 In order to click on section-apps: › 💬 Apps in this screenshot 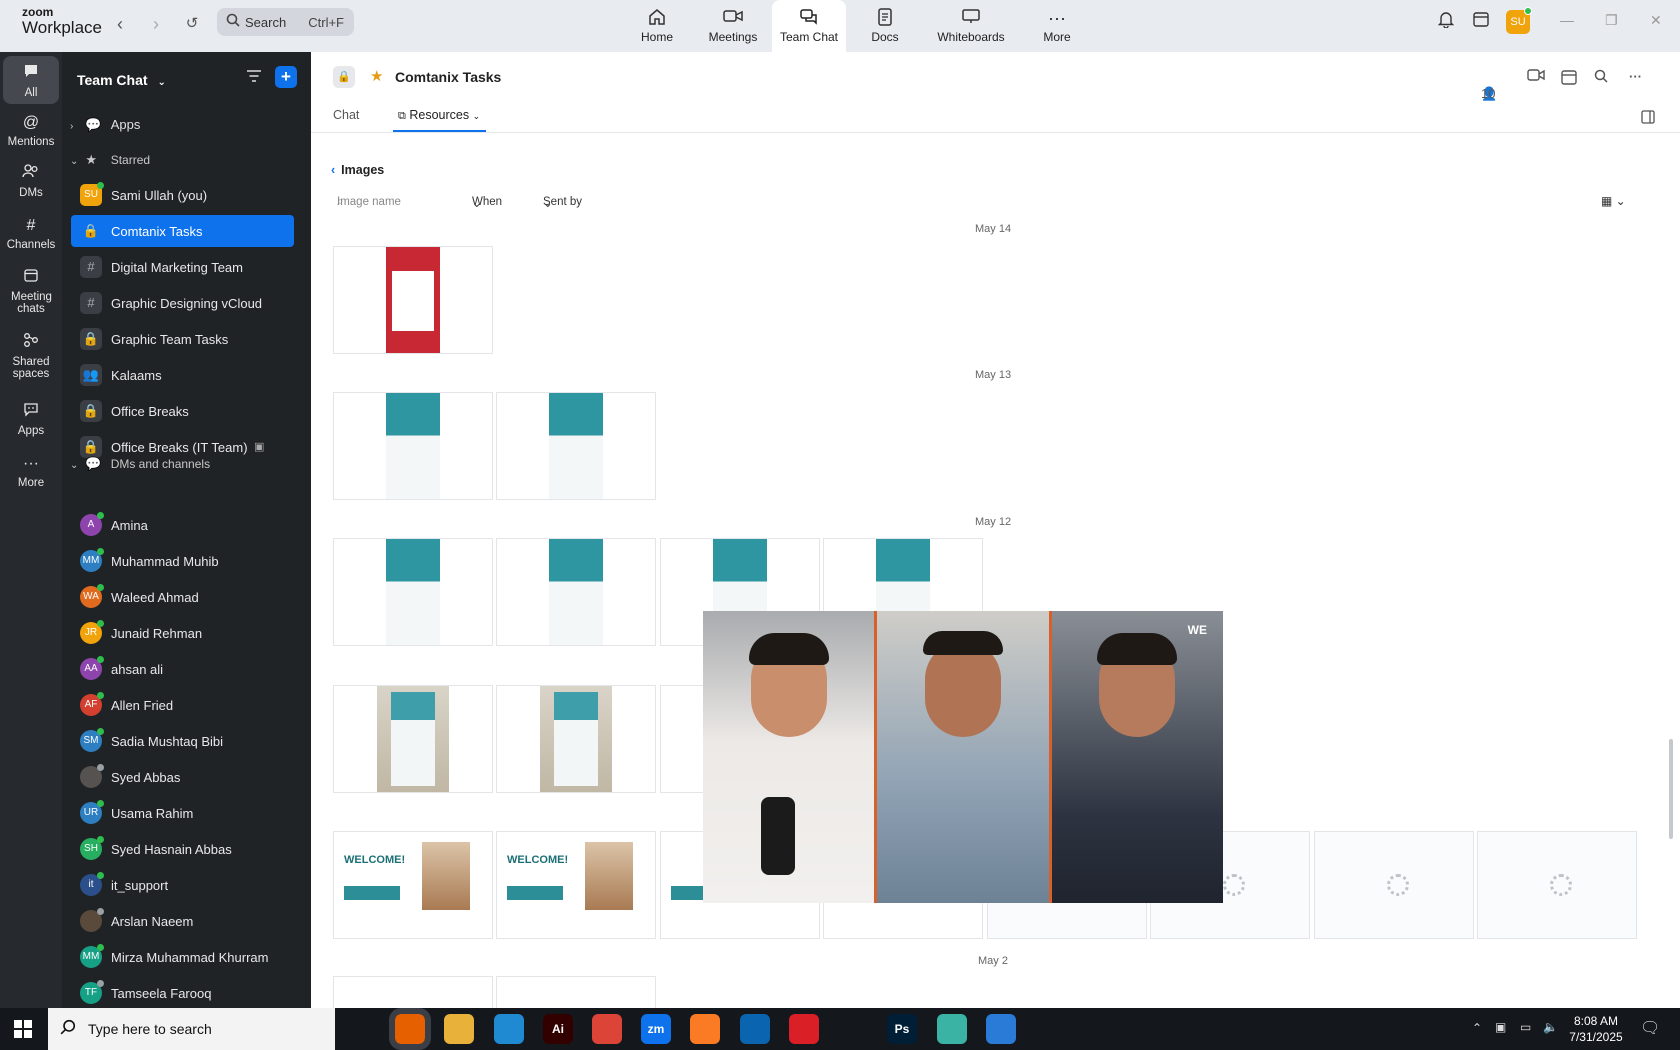, I will do `click(105, 125)`.